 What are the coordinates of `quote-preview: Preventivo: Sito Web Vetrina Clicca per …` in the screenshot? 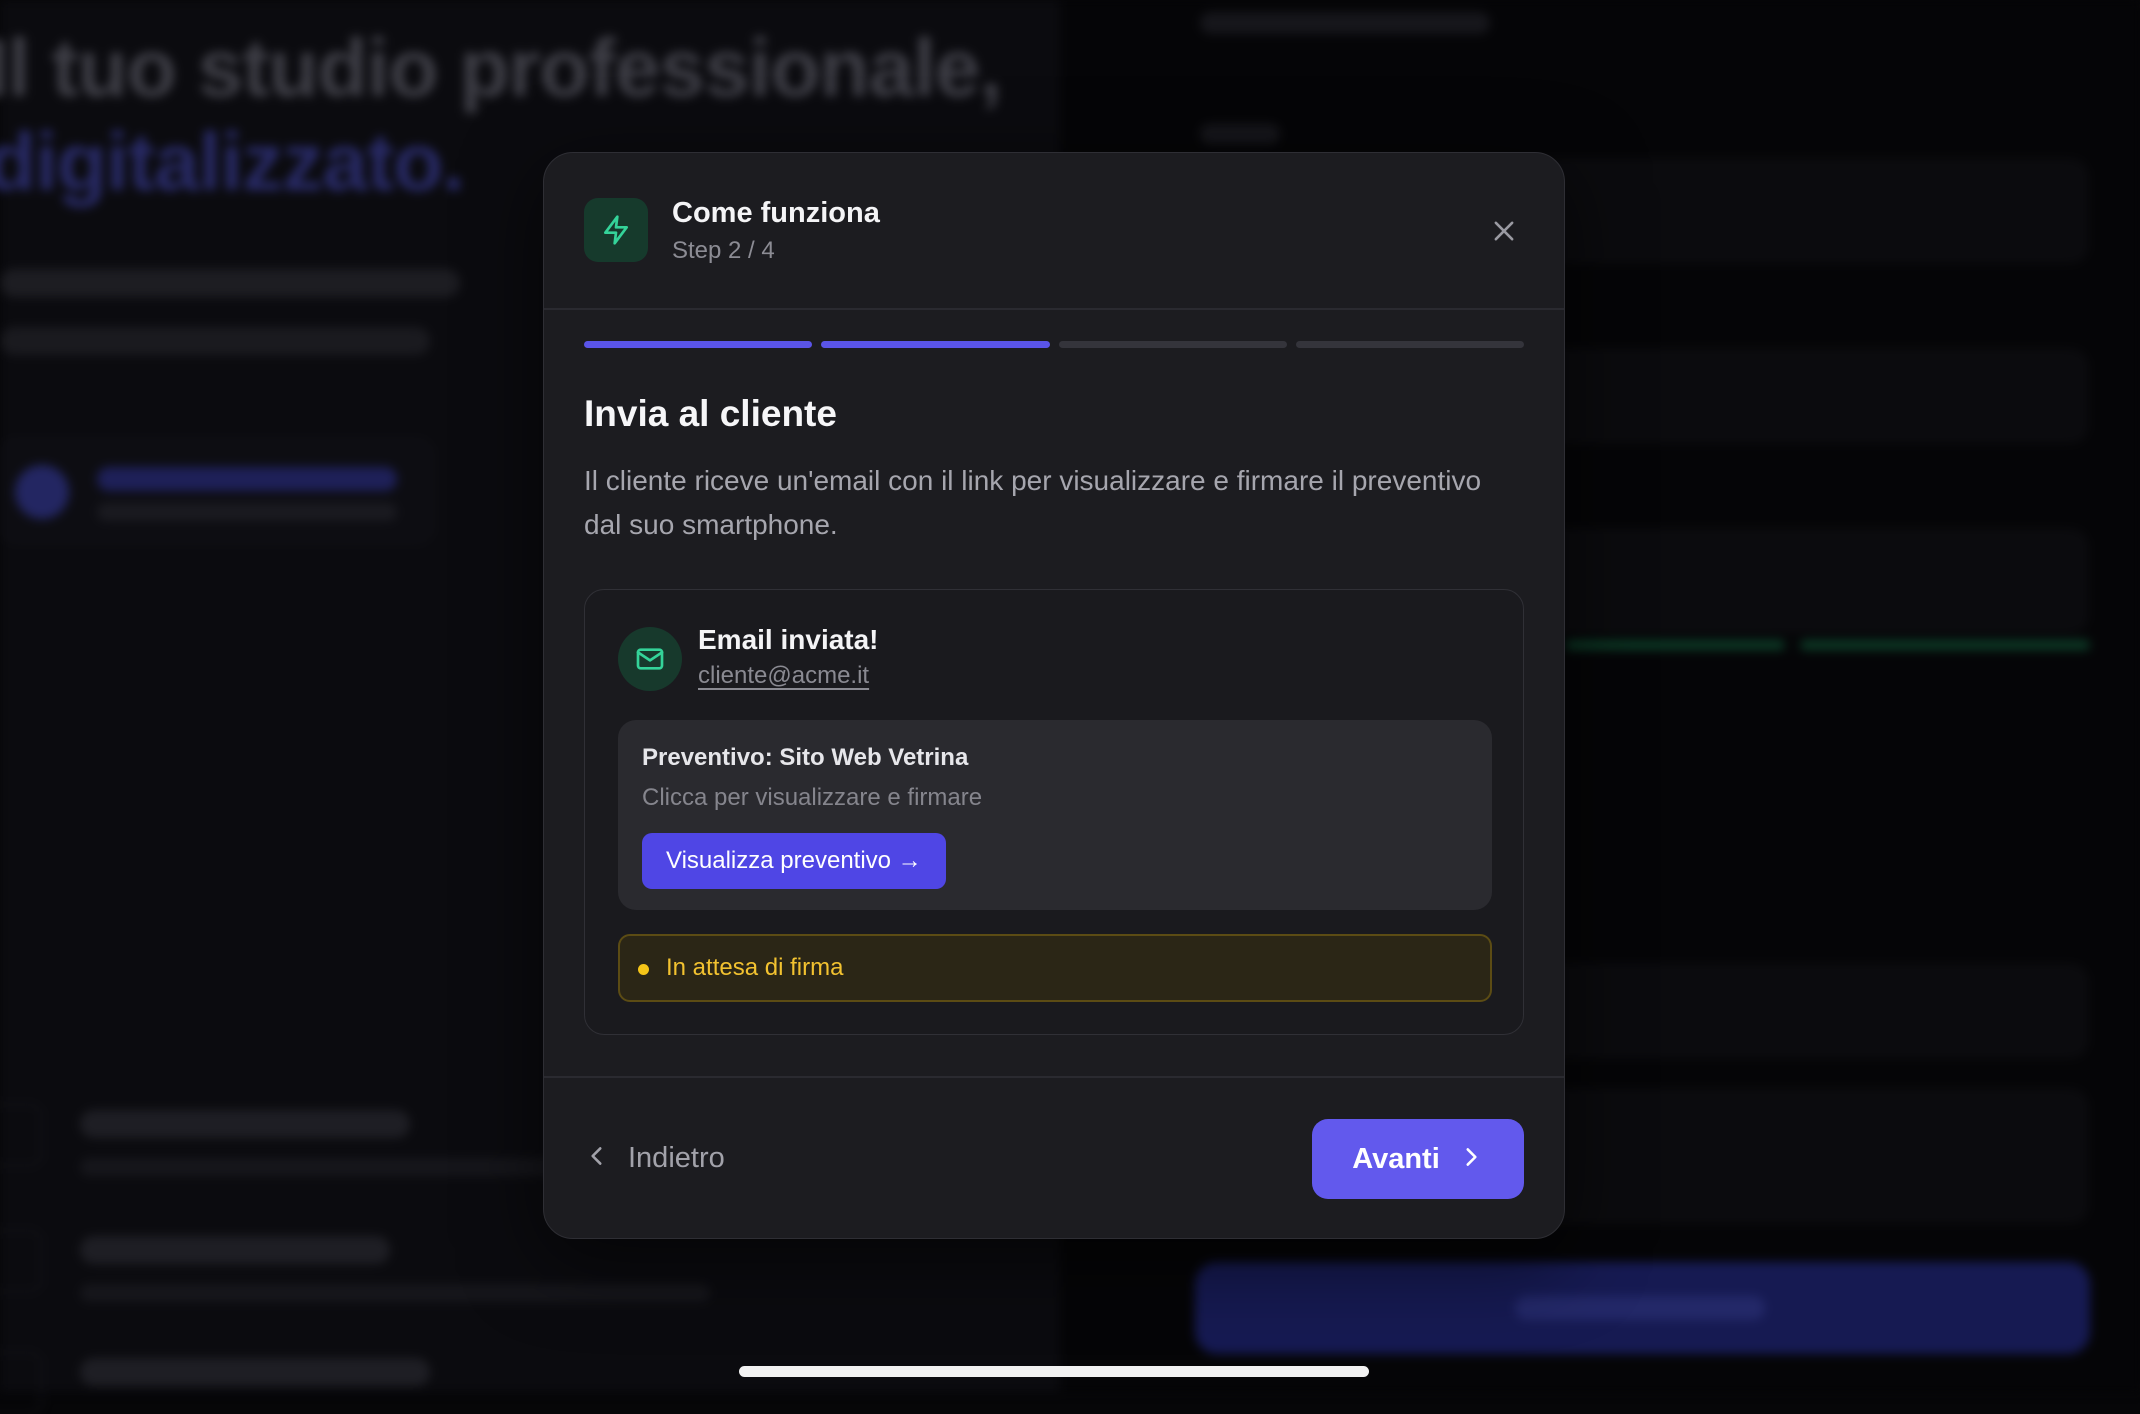 It's located at (1055, 815).